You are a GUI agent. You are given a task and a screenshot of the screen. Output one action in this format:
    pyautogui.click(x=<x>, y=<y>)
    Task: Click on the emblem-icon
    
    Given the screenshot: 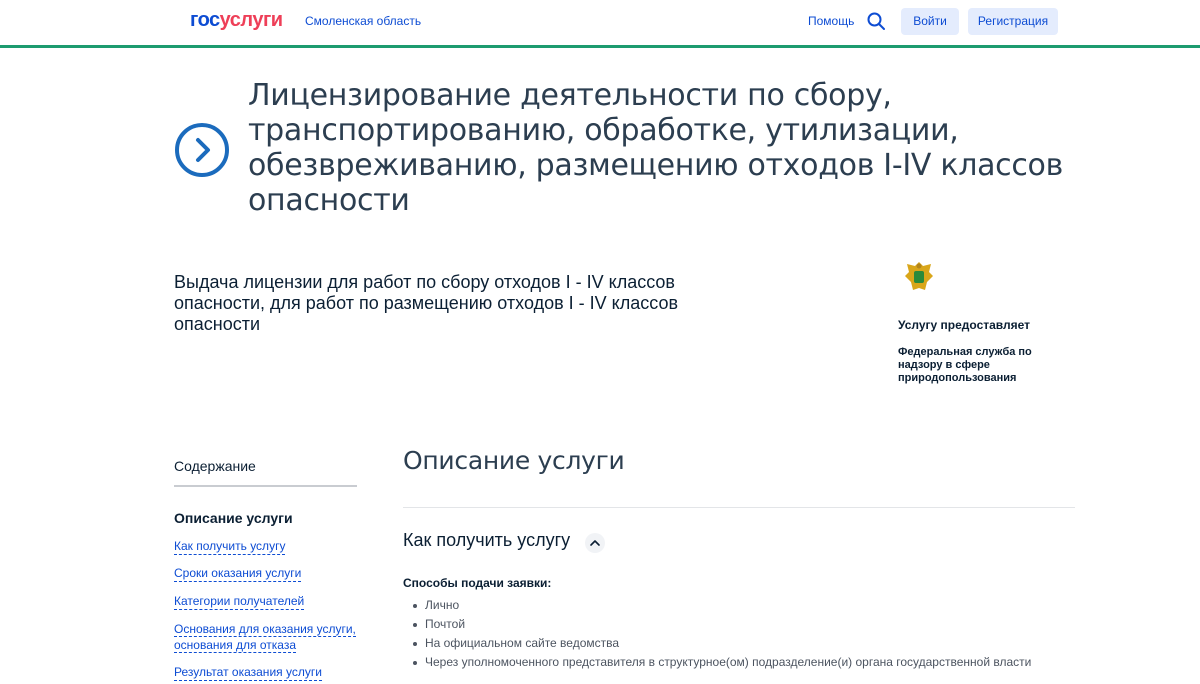 What is the action you would take?
    pyautogui.click(x=919, y=276)
    